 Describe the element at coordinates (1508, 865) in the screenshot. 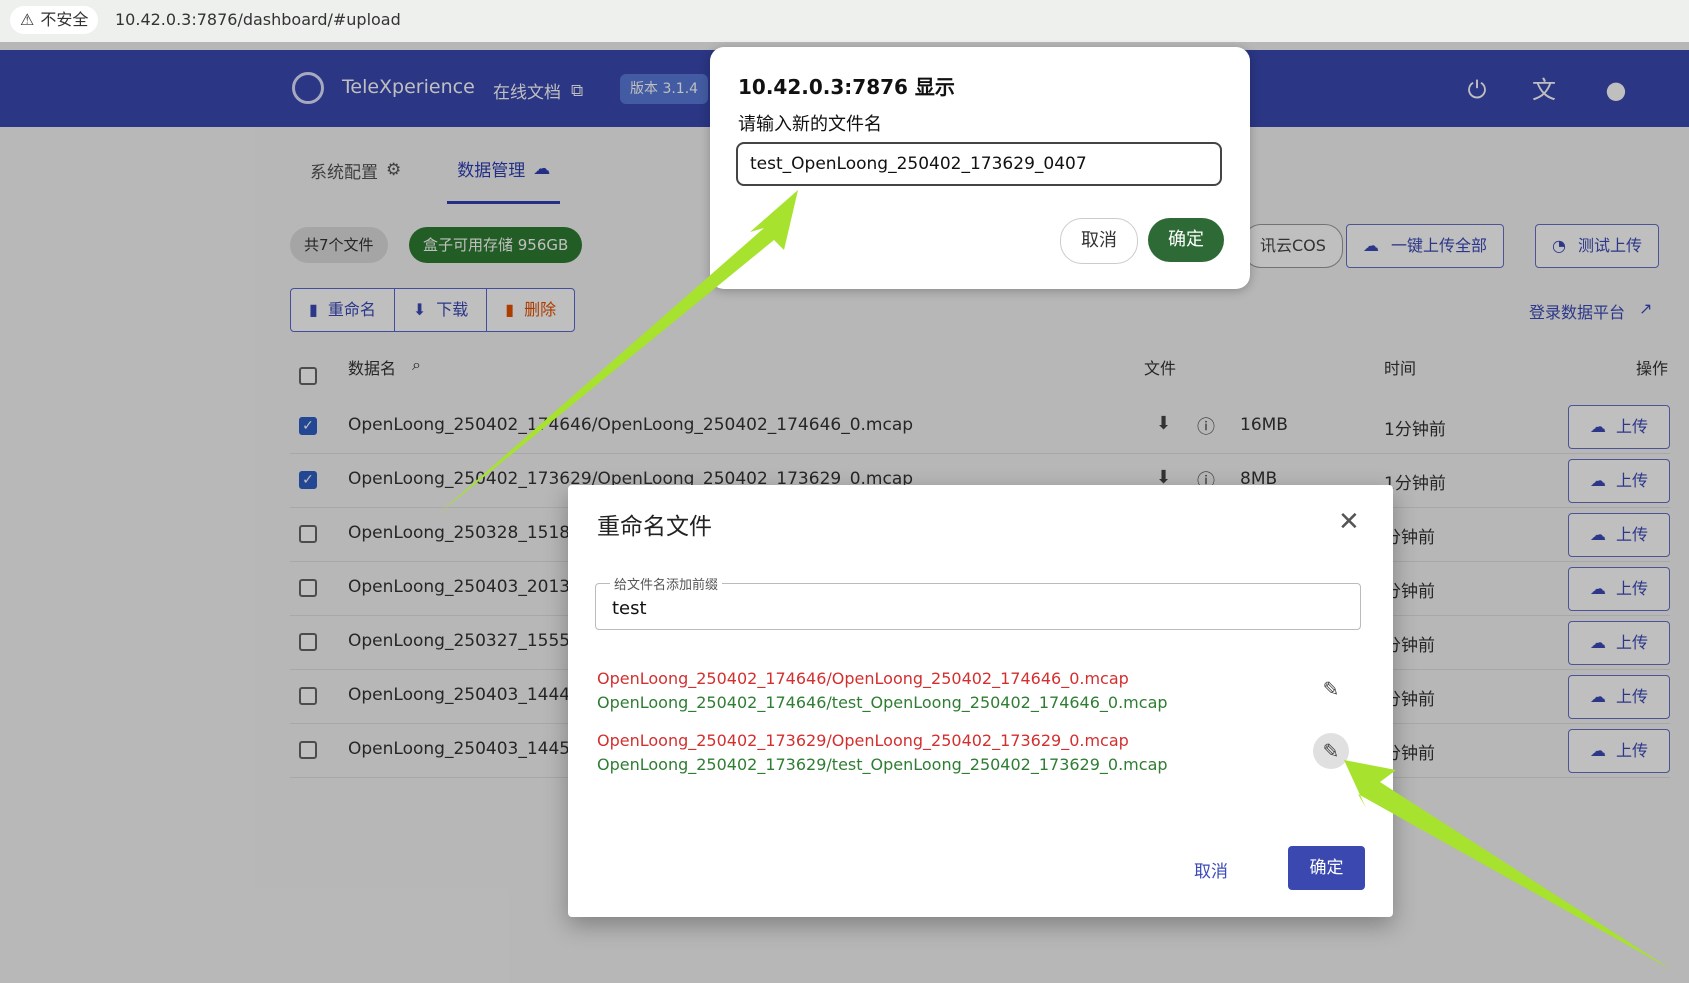

I see `arrow-to-pencil-button` at that location.